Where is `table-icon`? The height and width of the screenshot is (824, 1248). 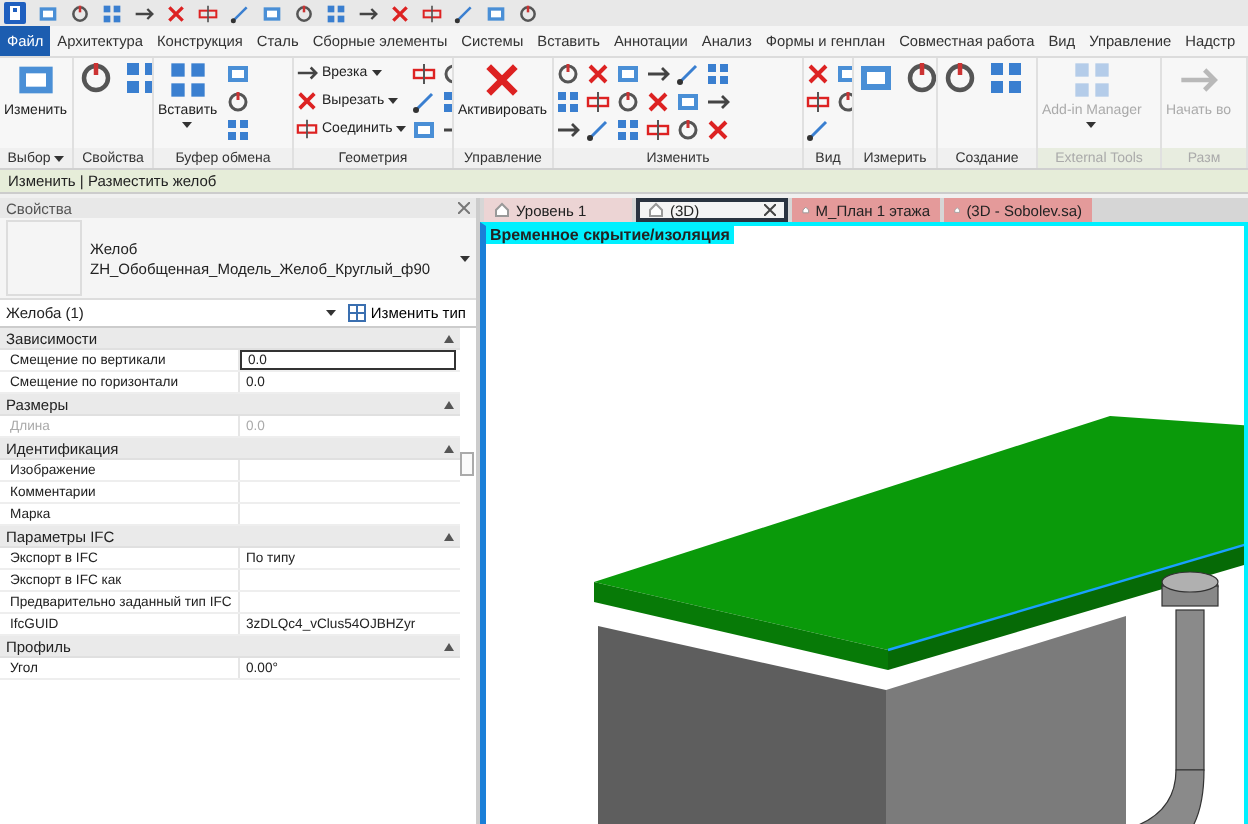 table-icon is located at coordinates (357, 313).